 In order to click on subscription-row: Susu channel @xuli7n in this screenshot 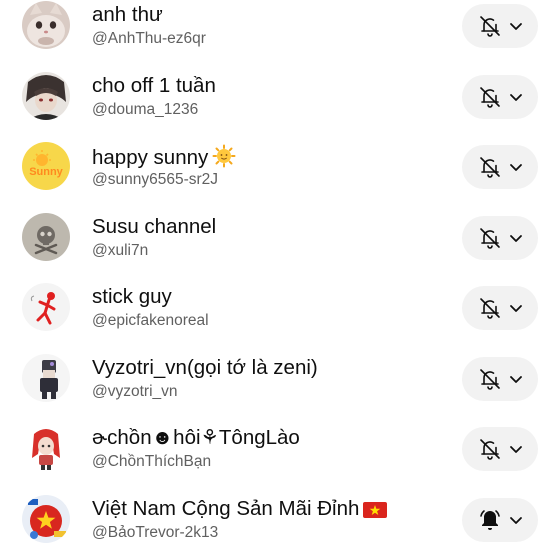, I will do `click(280, 238)`.